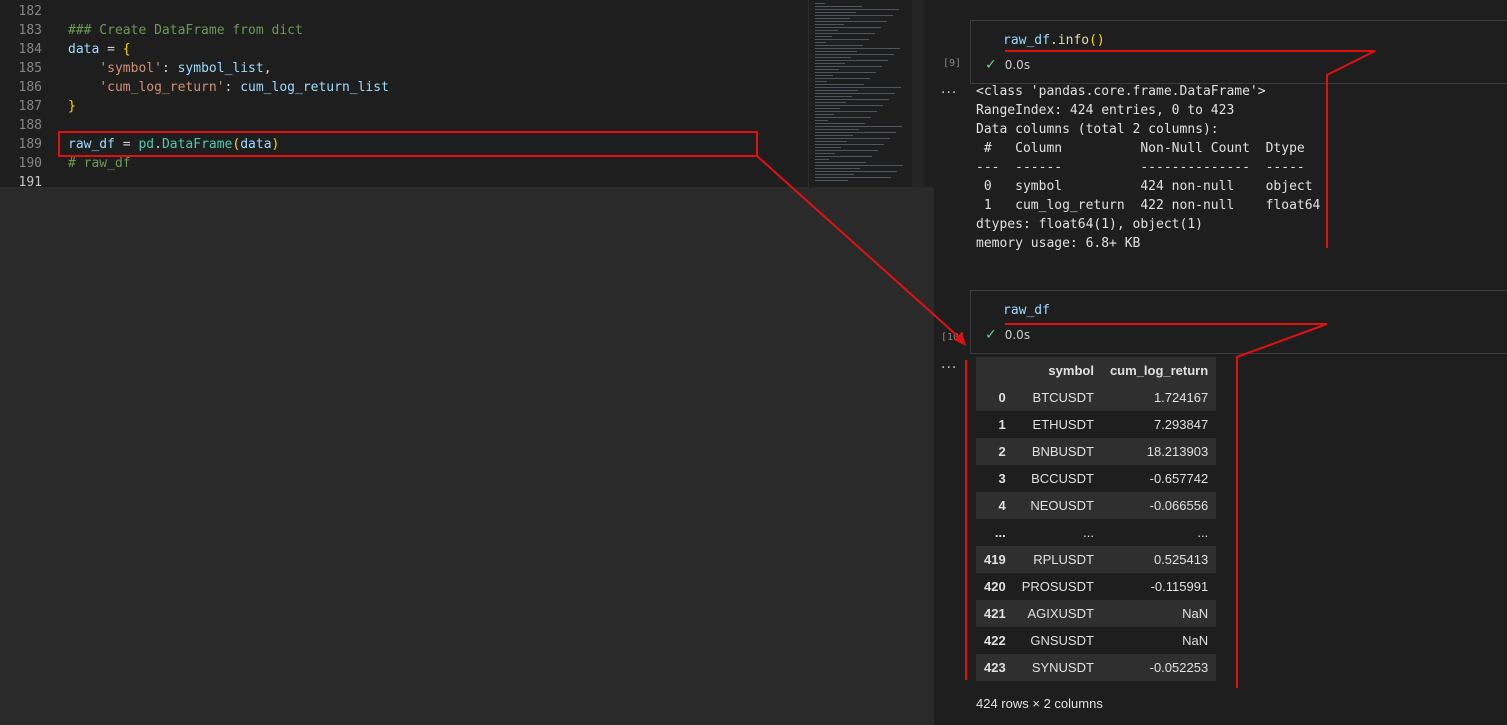  I want to click on editor-scrollbar, so click(918, 93).